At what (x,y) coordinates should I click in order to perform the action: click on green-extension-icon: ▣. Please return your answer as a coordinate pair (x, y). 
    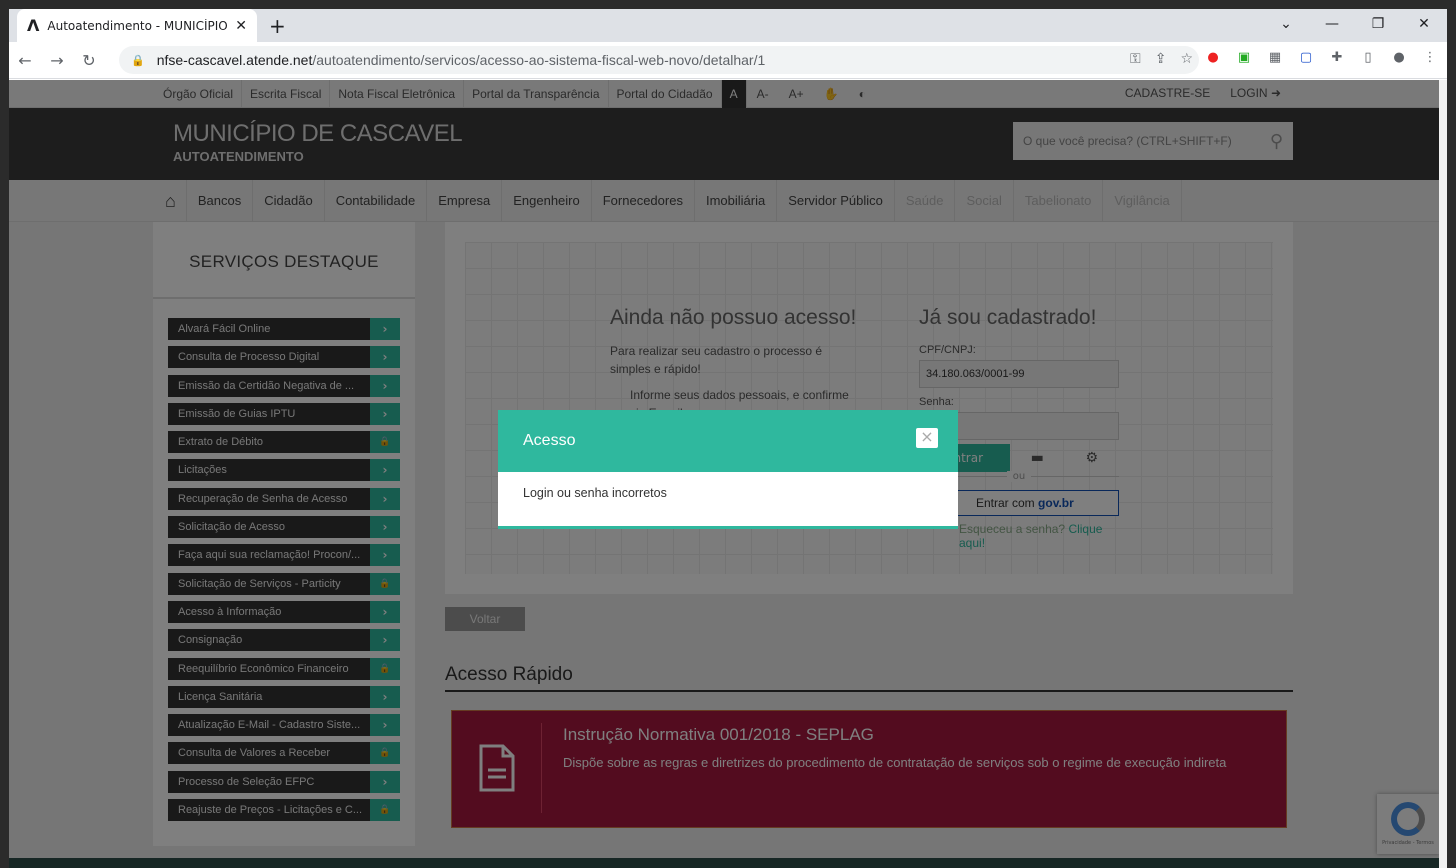
    Looking at the image, I should click on (1244, 57).